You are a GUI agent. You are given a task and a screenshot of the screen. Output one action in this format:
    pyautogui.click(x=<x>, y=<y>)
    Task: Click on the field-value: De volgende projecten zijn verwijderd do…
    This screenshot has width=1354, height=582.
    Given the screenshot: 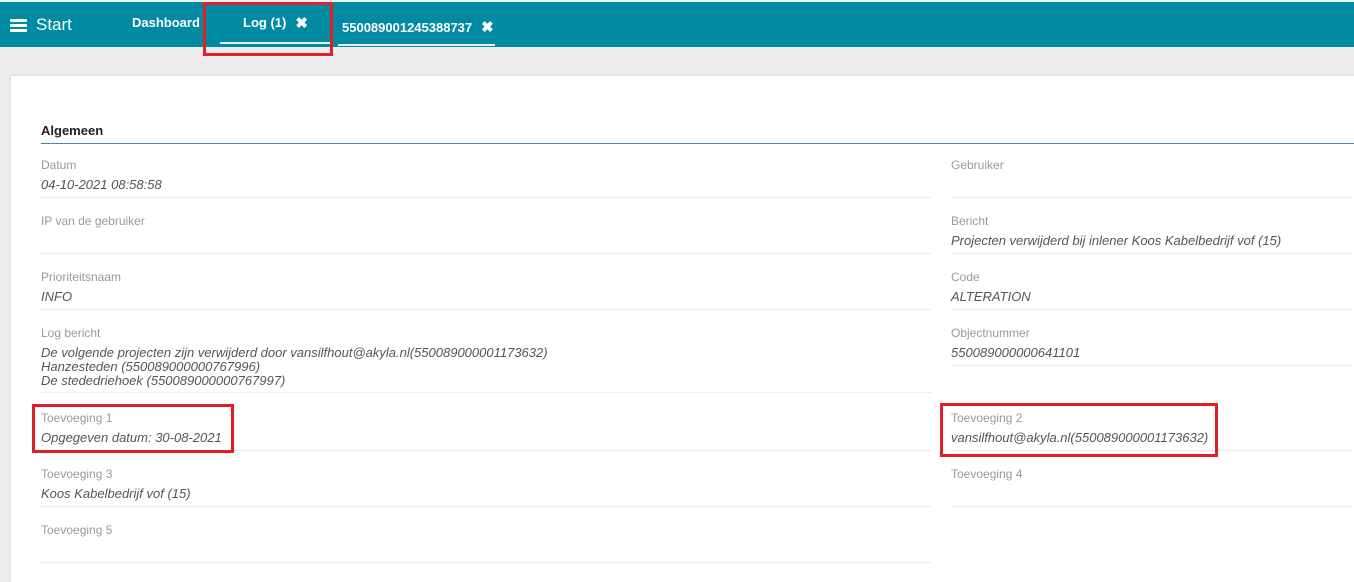 What is the action you would take?
    pyautogui.click(x=486, y=367)
    